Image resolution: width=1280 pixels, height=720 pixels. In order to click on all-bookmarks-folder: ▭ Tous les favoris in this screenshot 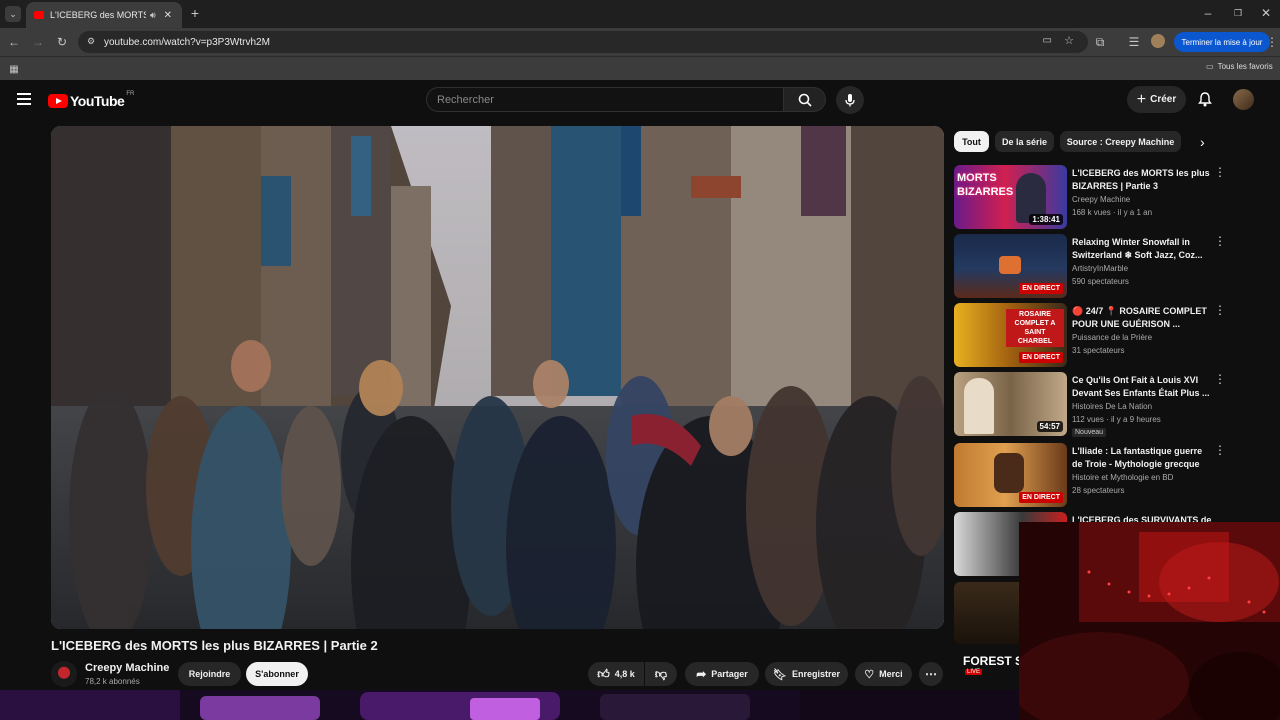, I will do `click(1239, 66)`.